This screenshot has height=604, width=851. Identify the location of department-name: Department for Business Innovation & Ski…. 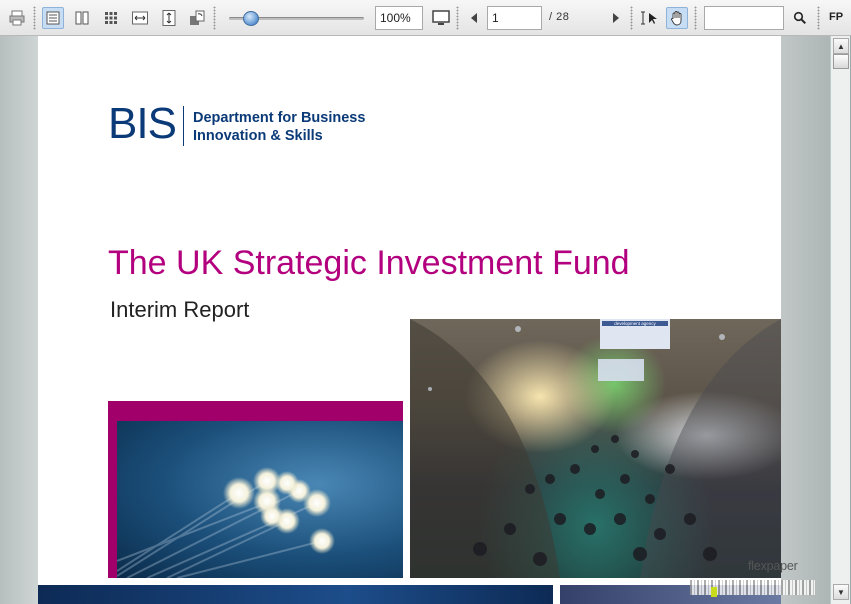
(279, 127).